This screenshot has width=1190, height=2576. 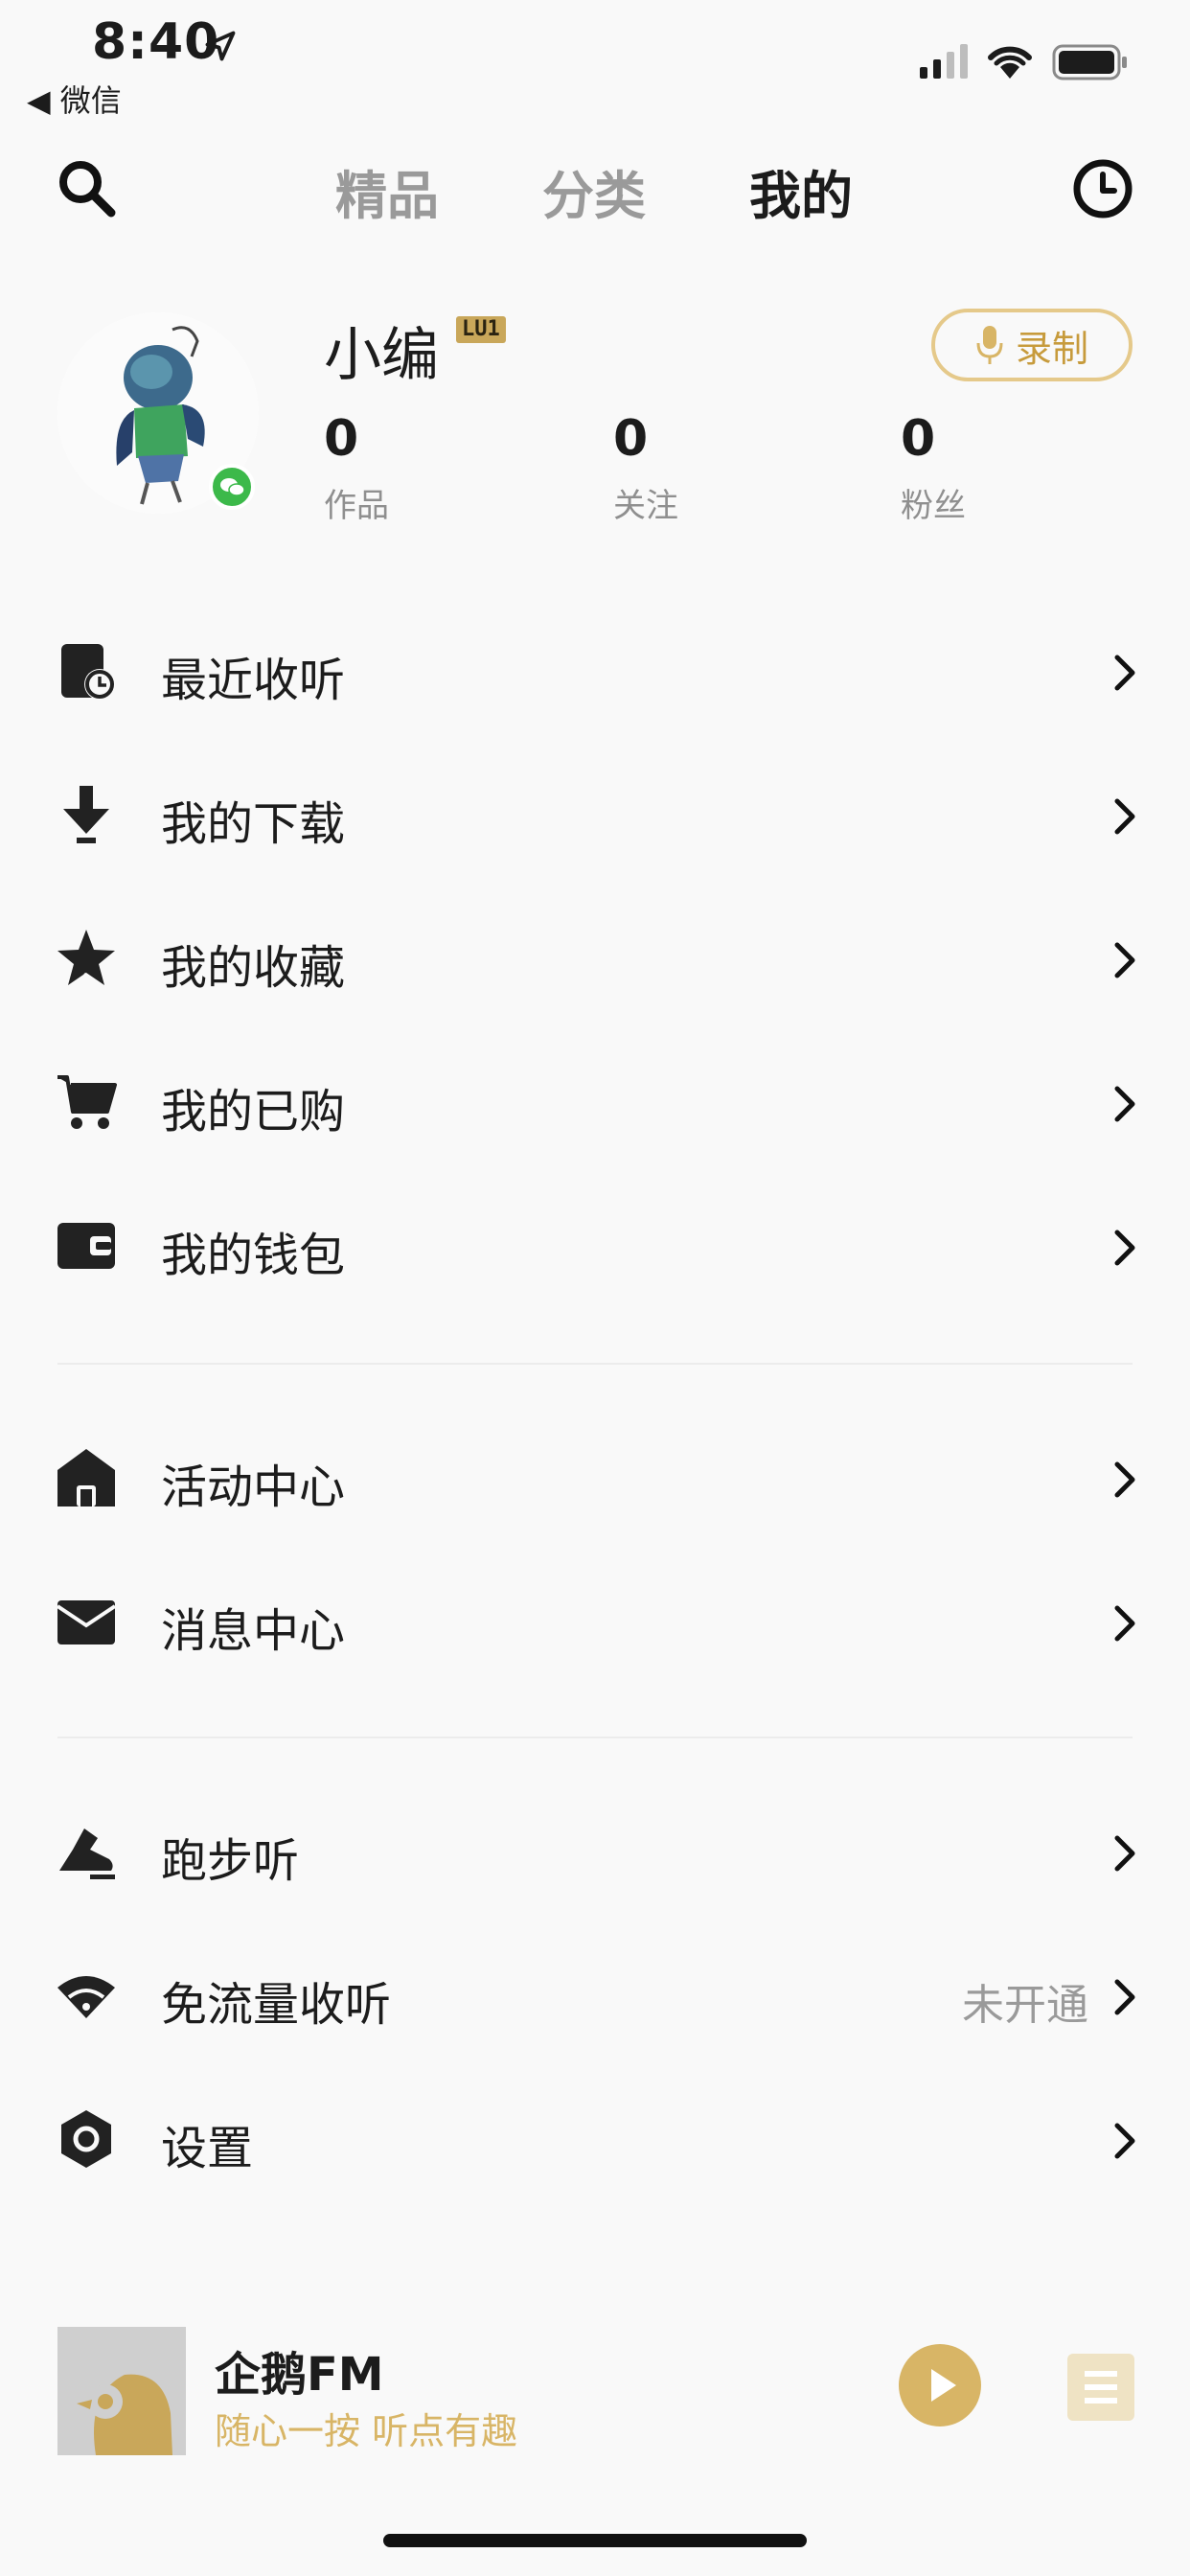 I want to click on album-cover, so click(x=122, y=2391).